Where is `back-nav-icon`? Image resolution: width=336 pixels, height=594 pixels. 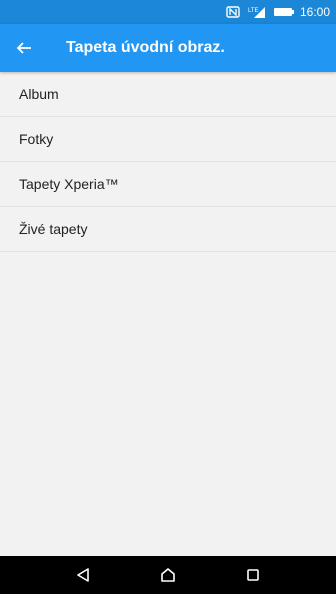 back-nav-icon is located at coordinates (83, 575).